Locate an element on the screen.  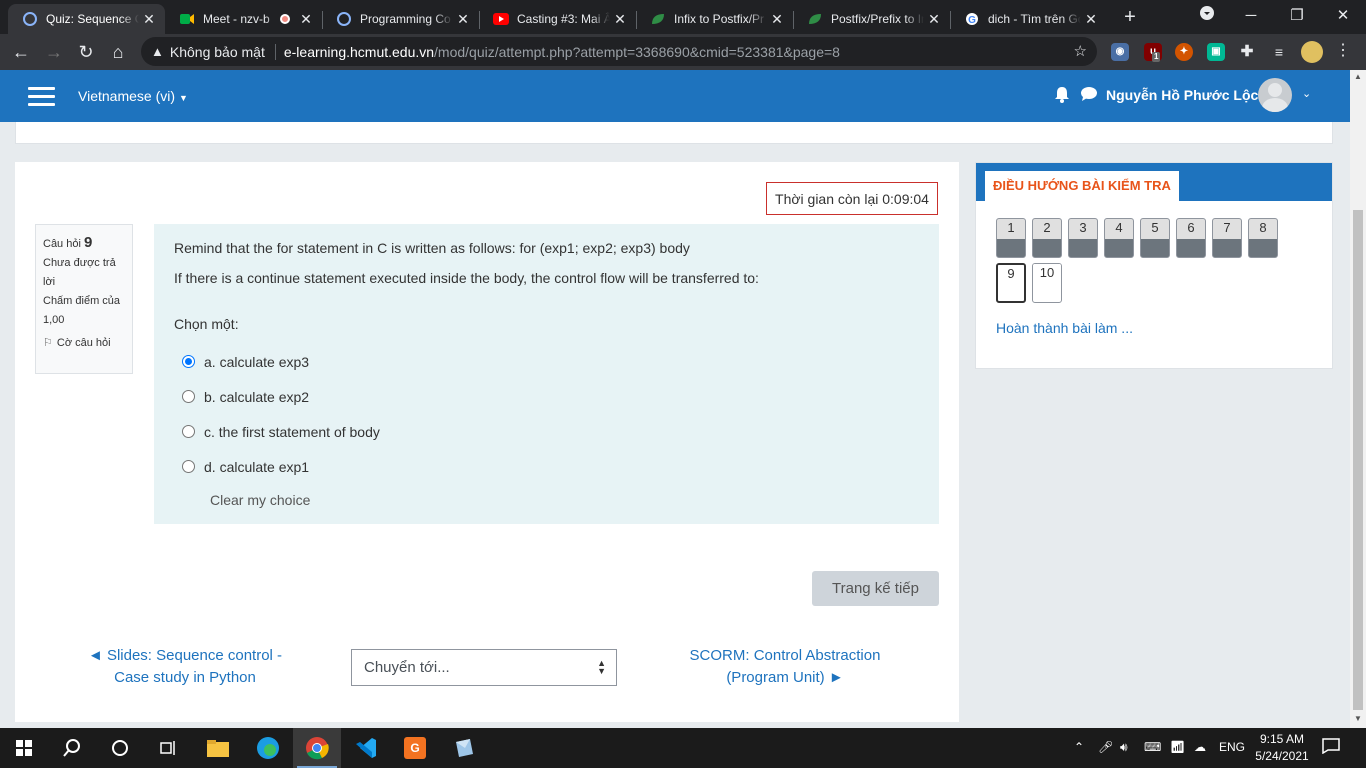
answer-option-c: c. the first statement of body is located at coordinates (550, 431).